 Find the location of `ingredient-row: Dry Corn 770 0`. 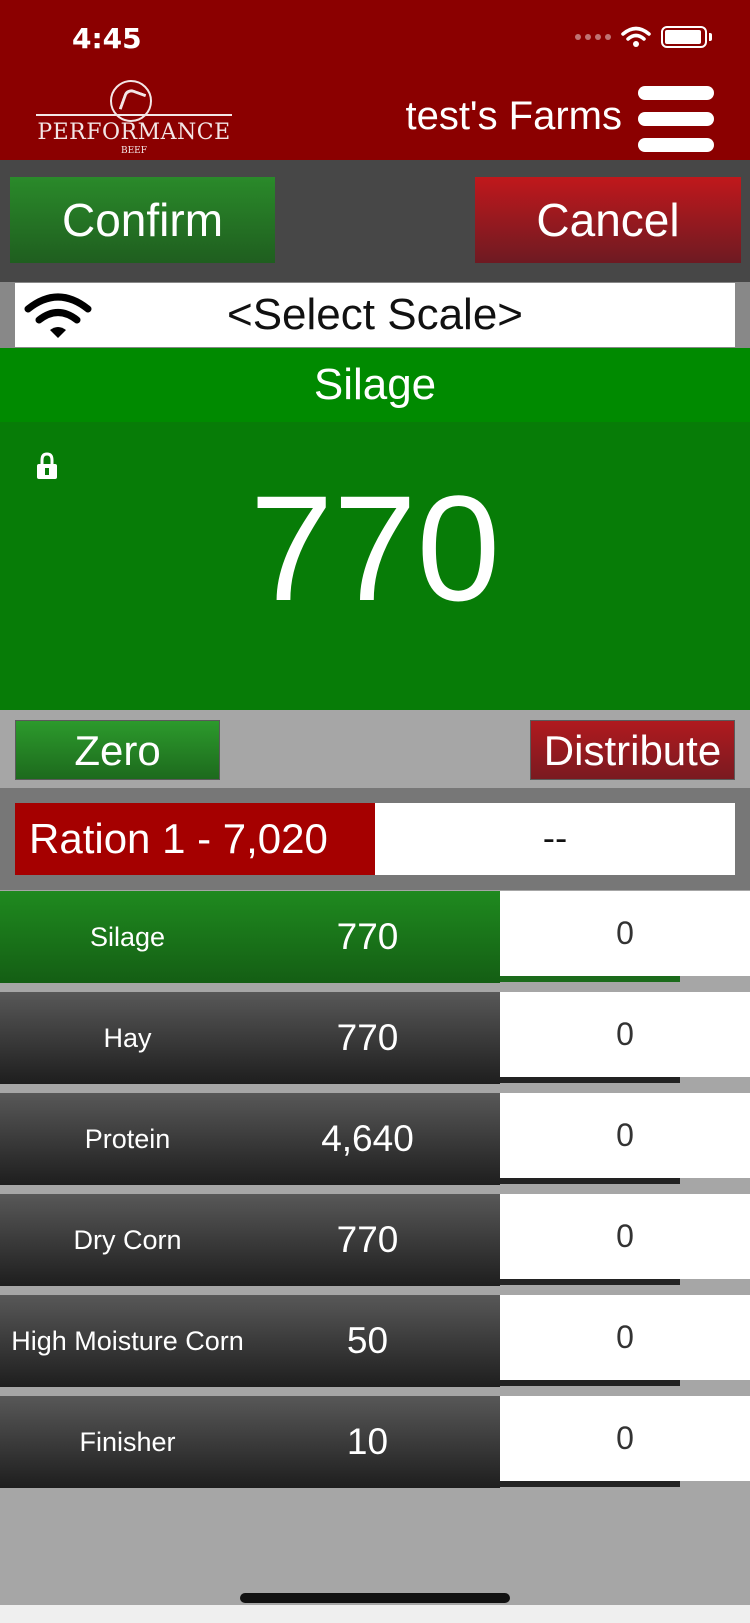

ingredient-row: Dry Corn 770 0 is located at coordinates (375, 1243).